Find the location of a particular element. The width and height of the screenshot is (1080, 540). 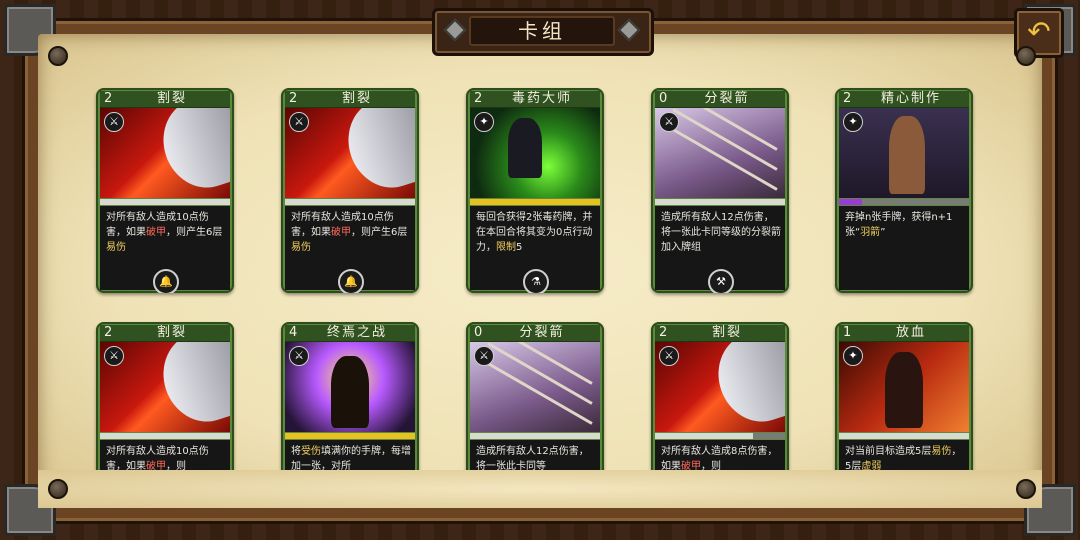

desc-text: 造成所有敌人12点伤害，将一张此卡同等级的分裂箭加入牌组 is located at coordinates (721, 232).